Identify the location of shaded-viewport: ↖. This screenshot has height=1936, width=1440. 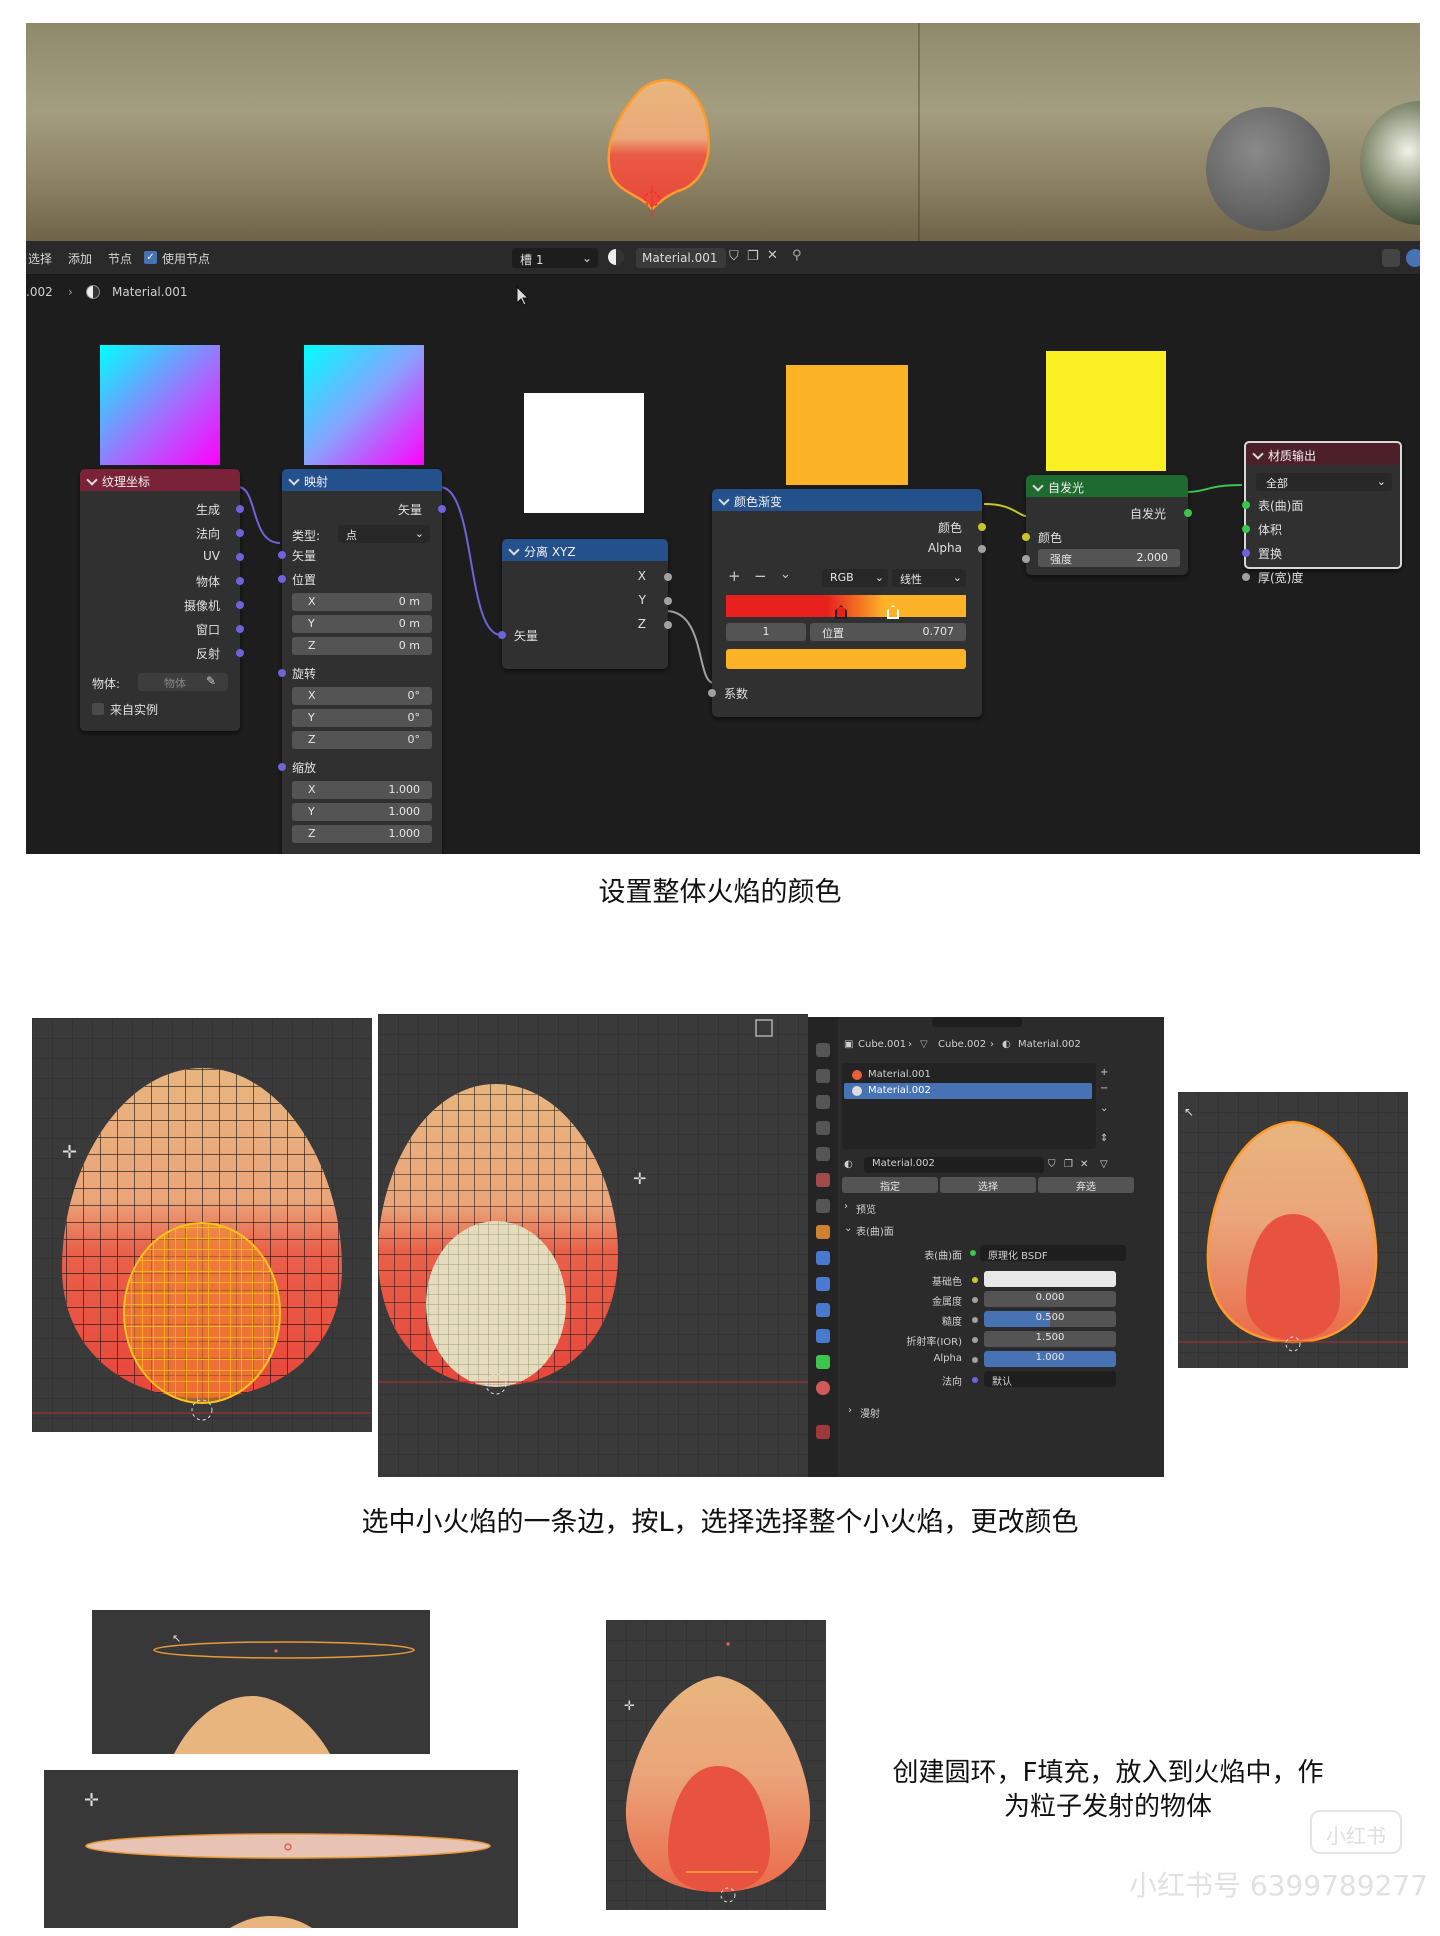
(1293, 1230).